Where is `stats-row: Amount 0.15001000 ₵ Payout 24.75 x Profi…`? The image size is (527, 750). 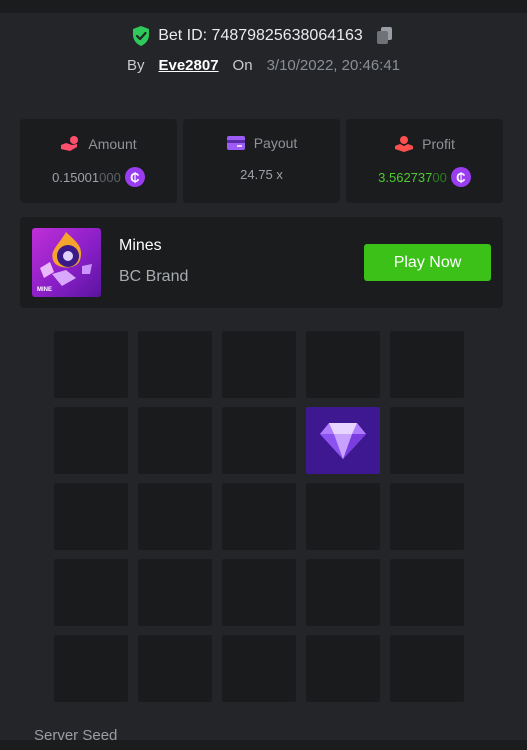
stats-row: Amount 0.15001000 ₵ Payout 24.75 x Profi… is located at coordinates (261, 161).